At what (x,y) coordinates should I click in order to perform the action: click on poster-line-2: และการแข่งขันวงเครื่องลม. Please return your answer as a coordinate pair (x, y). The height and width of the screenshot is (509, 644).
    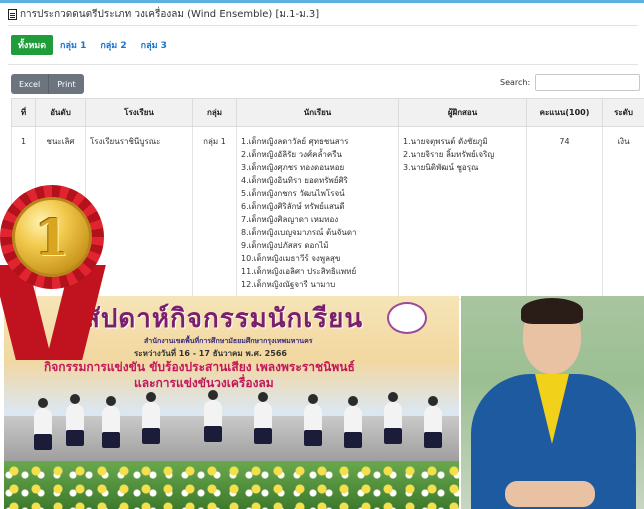
    Looking at the image, I should click on (204, 383).